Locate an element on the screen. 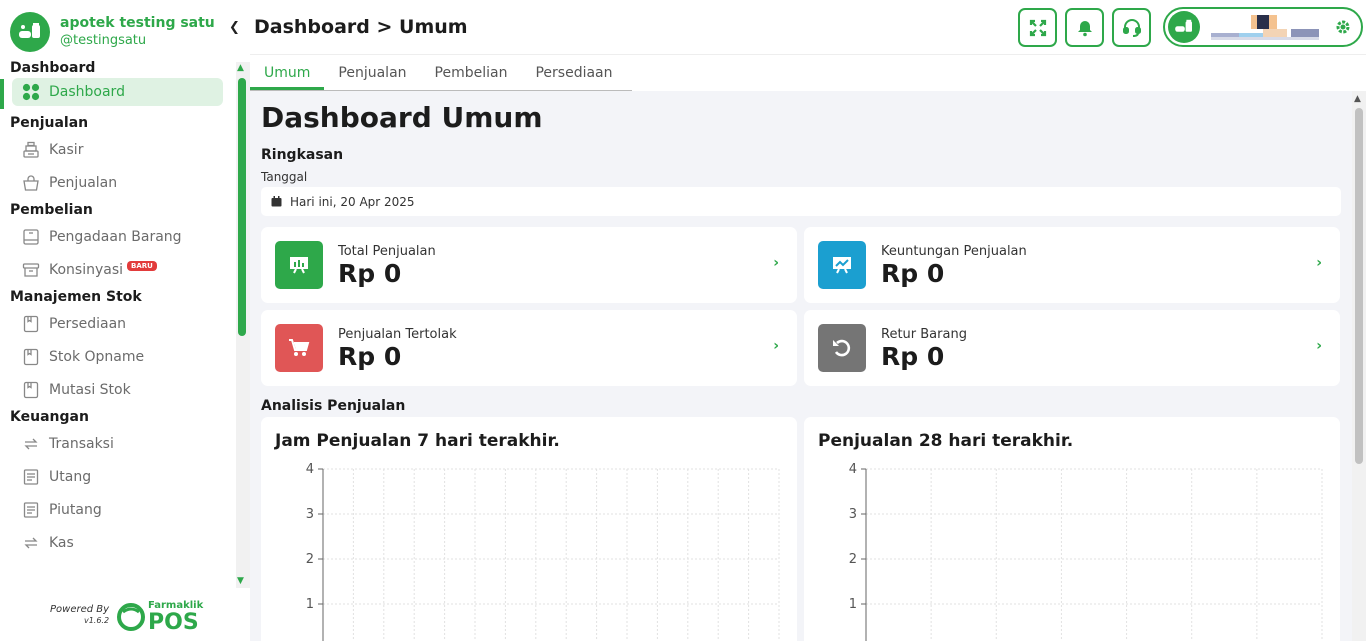  undo-icon is located at coordinates (842, 348).